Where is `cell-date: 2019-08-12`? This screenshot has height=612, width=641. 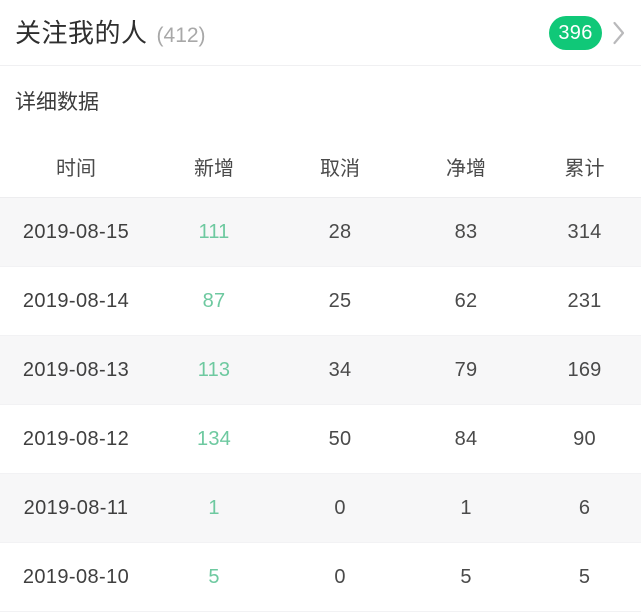
cell-date: 2019-08-12 is located at coordinates (76, 439).